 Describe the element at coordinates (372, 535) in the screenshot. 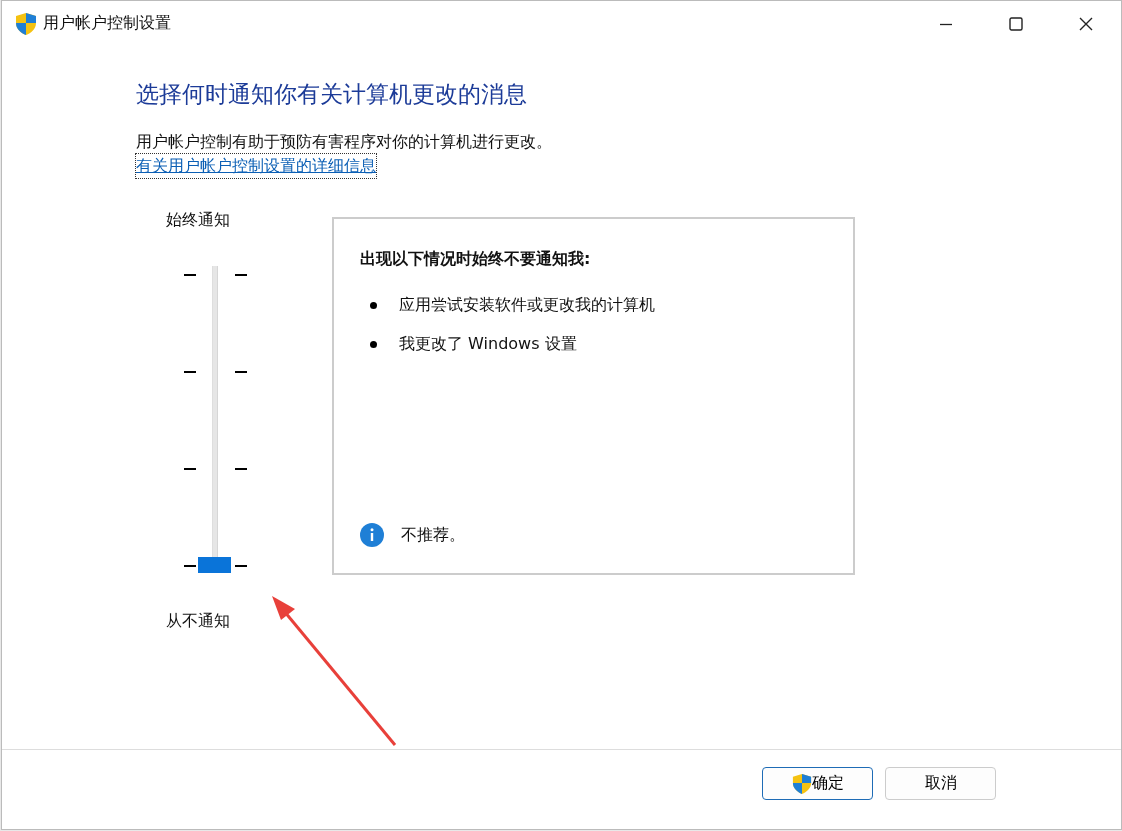

I see `info-icon` at that location.